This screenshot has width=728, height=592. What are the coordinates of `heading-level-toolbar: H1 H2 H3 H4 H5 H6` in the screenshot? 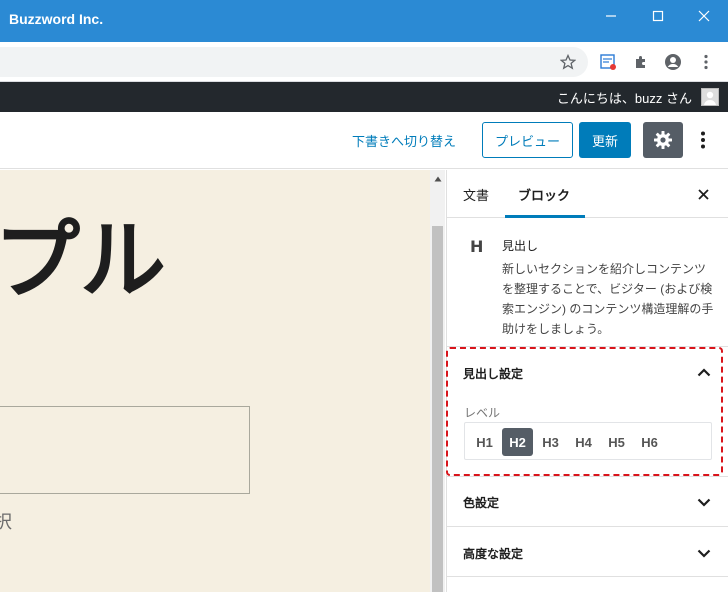 It's located at (588, 441).